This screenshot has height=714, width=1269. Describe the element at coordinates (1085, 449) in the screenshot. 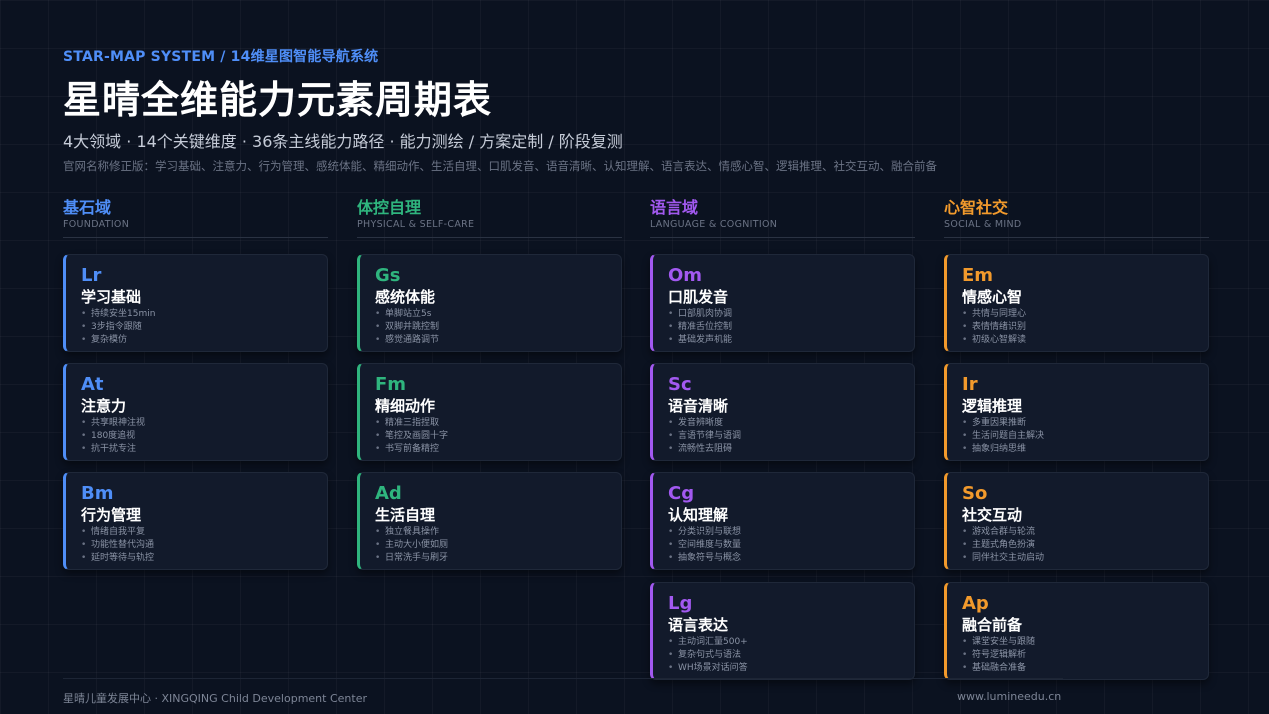

I see `element-item: 抽象归纳思维` at that location.